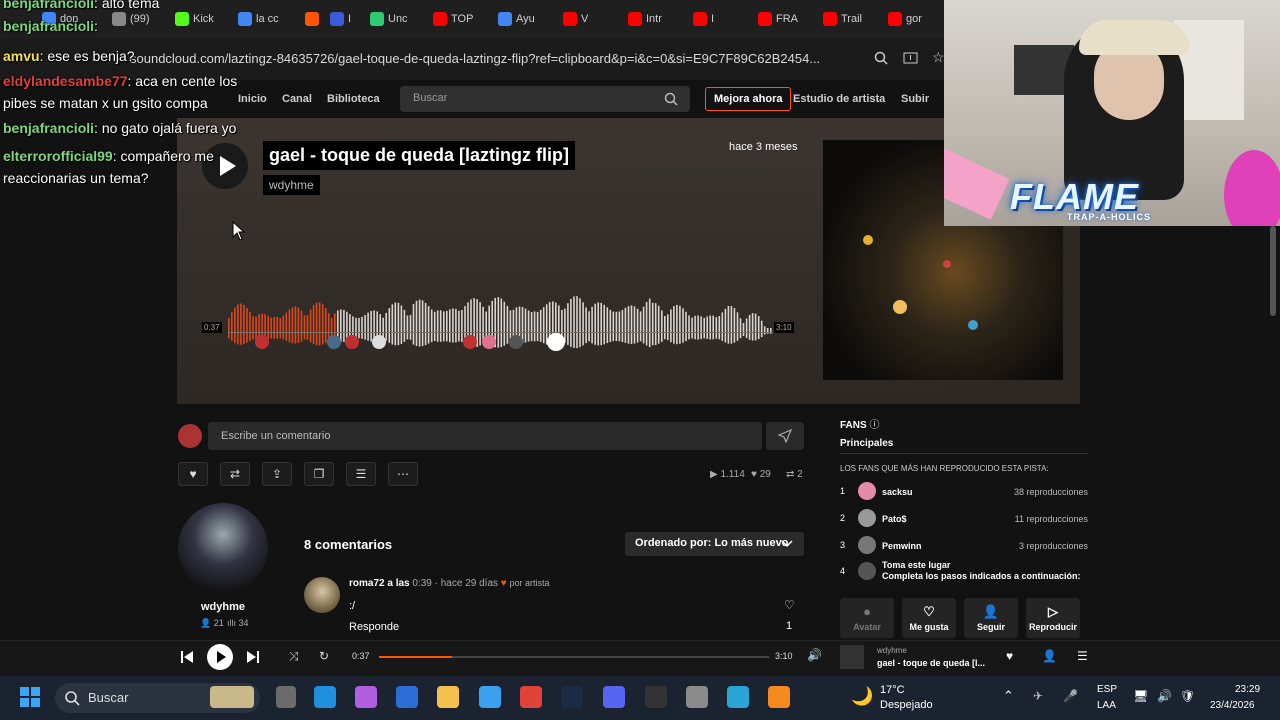 The image size is (1280, 720). What do you see at coordinates (500, 320) in the screenshot?
I see `waveform` at bounding box center [500, 320].